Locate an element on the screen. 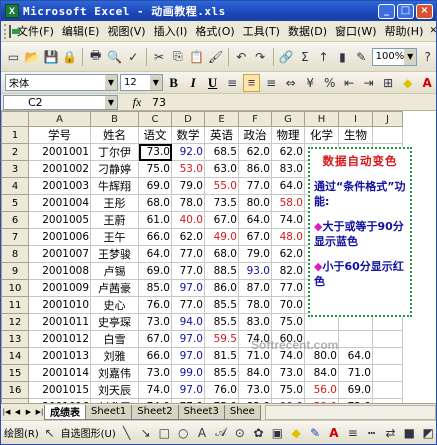  grid-cell: 83.0 is located at coordinates (255, 322).